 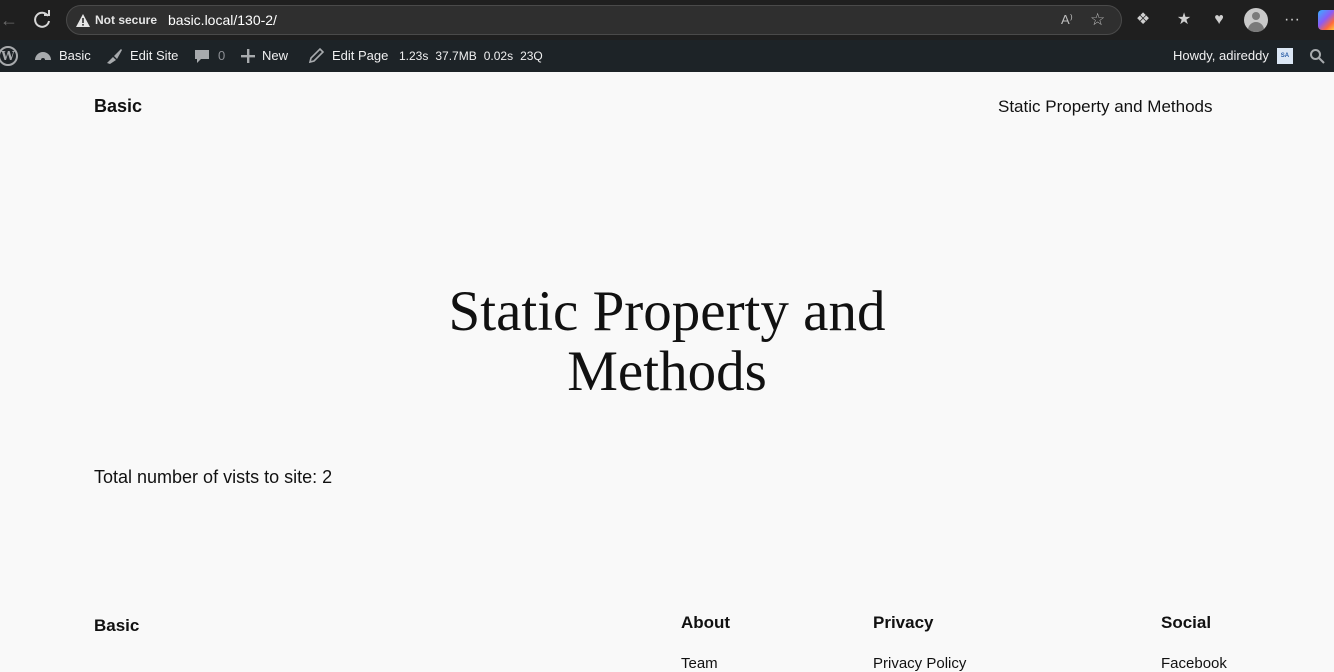 I want to click on user-avatar: SA, so click(x=1284, y=56).